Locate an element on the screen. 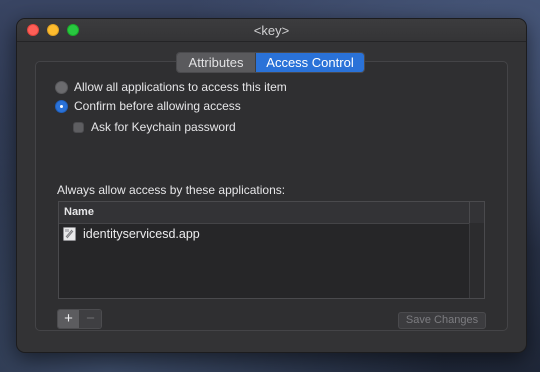  tab-attributes: Attributes is located at coordinates (216, 62).